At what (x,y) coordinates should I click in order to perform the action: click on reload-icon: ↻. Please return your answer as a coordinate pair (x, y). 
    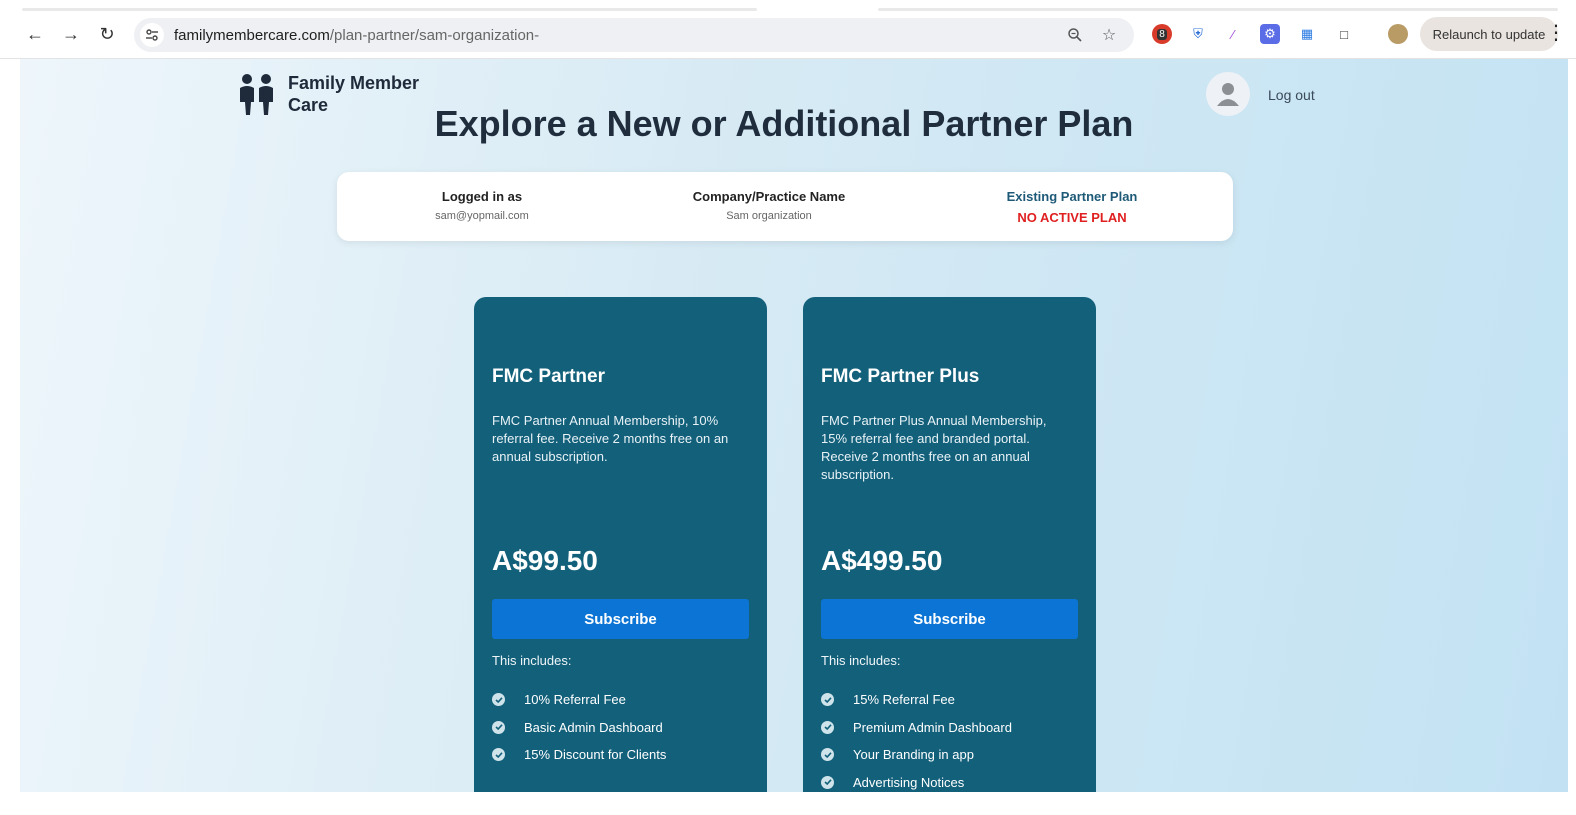
    Looking at the image, I should click on (107, 34).